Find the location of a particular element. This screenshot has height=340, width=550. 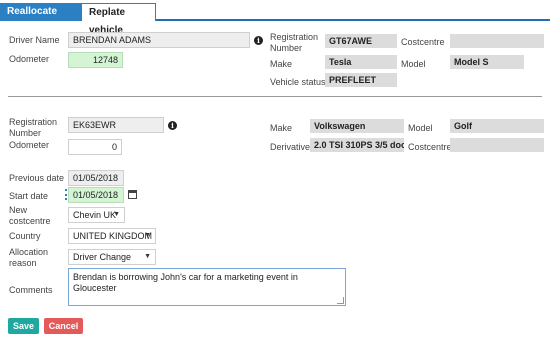

current-model-value: Model S is located at coordinates (487, 62).